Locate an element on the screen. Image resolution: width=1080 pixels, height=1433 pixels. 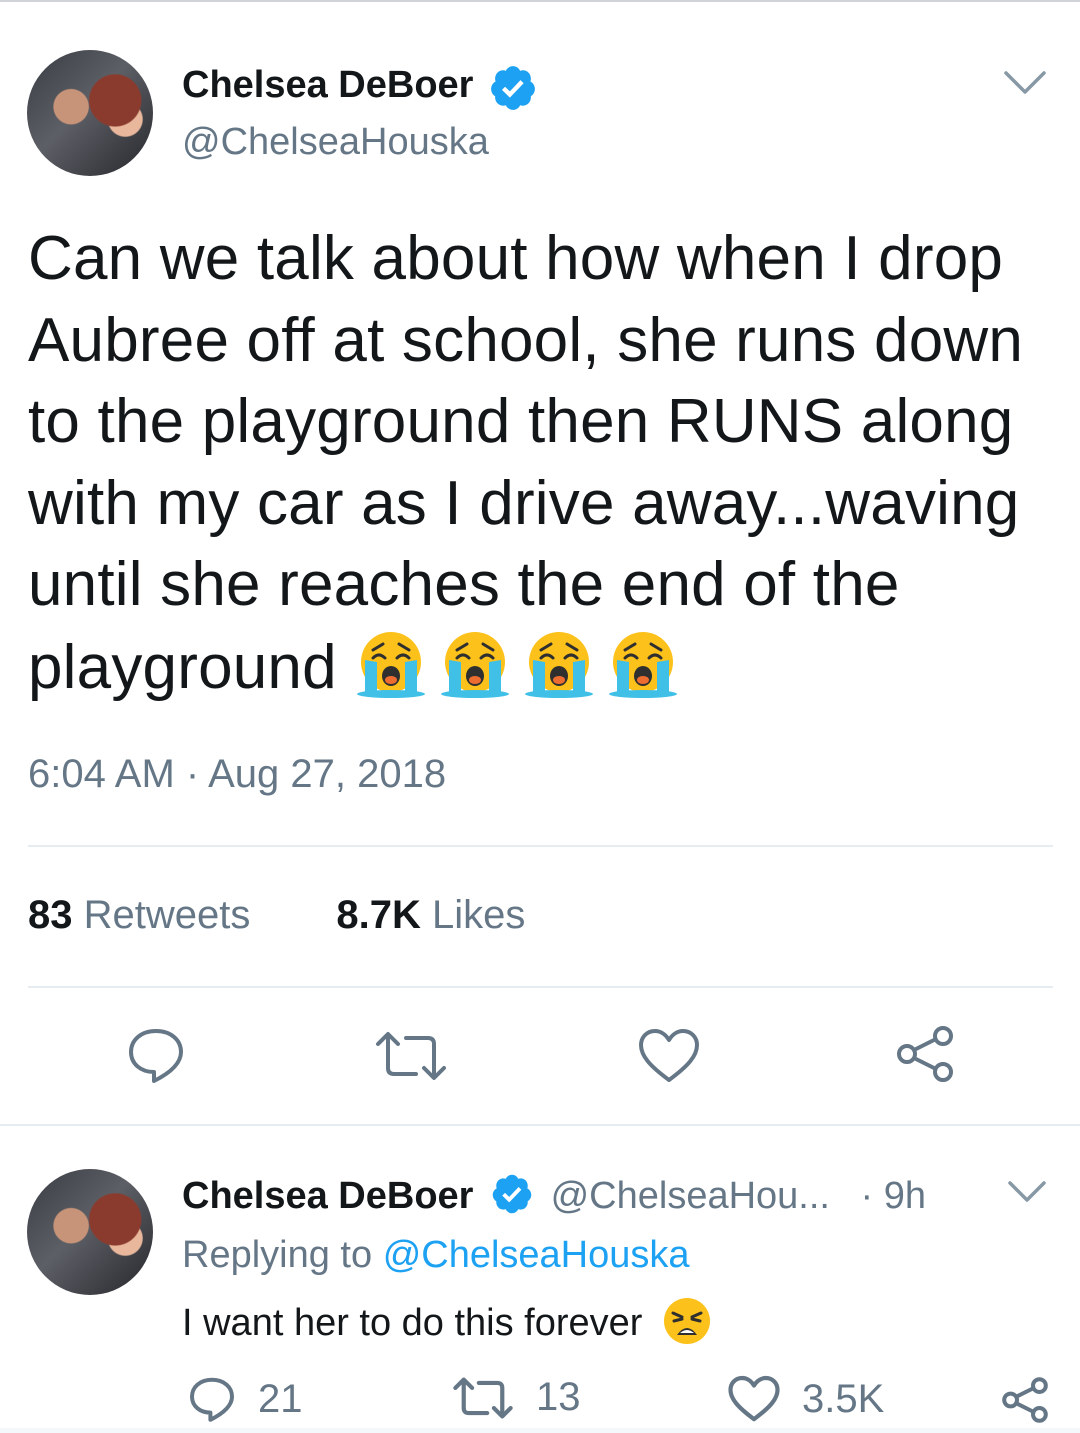
reply-time: · 9h is located at coordinates (893, 1196).